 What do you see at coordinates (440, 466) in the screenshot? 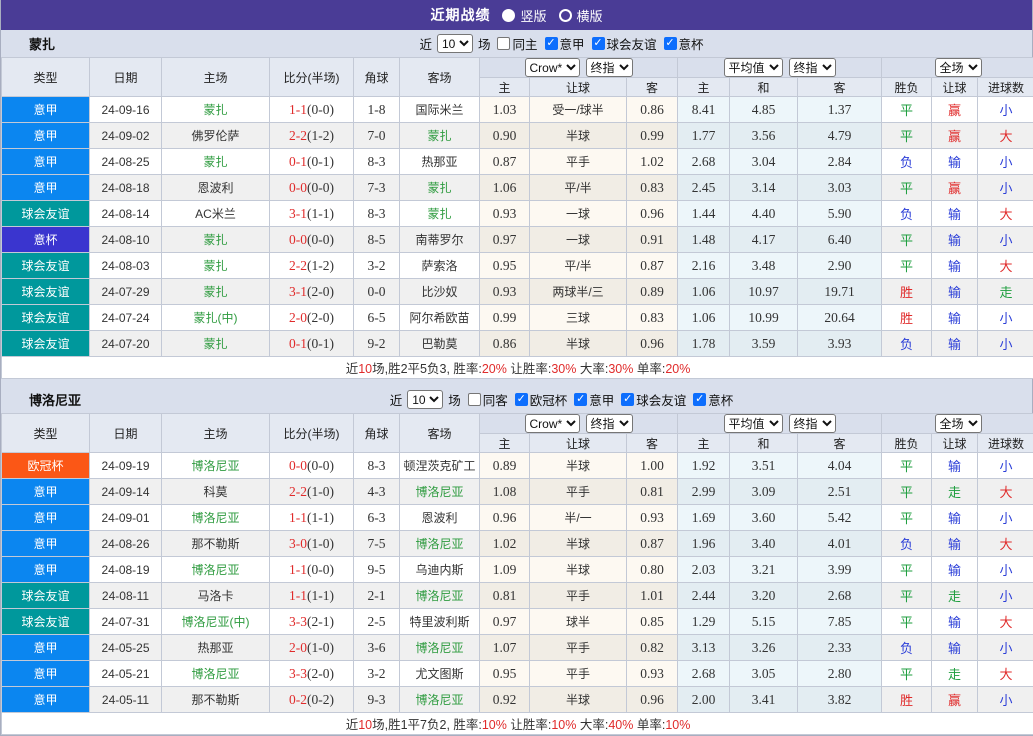
I see `away-team: 顿涅茨克矿工` at bounding box center [440, 466].